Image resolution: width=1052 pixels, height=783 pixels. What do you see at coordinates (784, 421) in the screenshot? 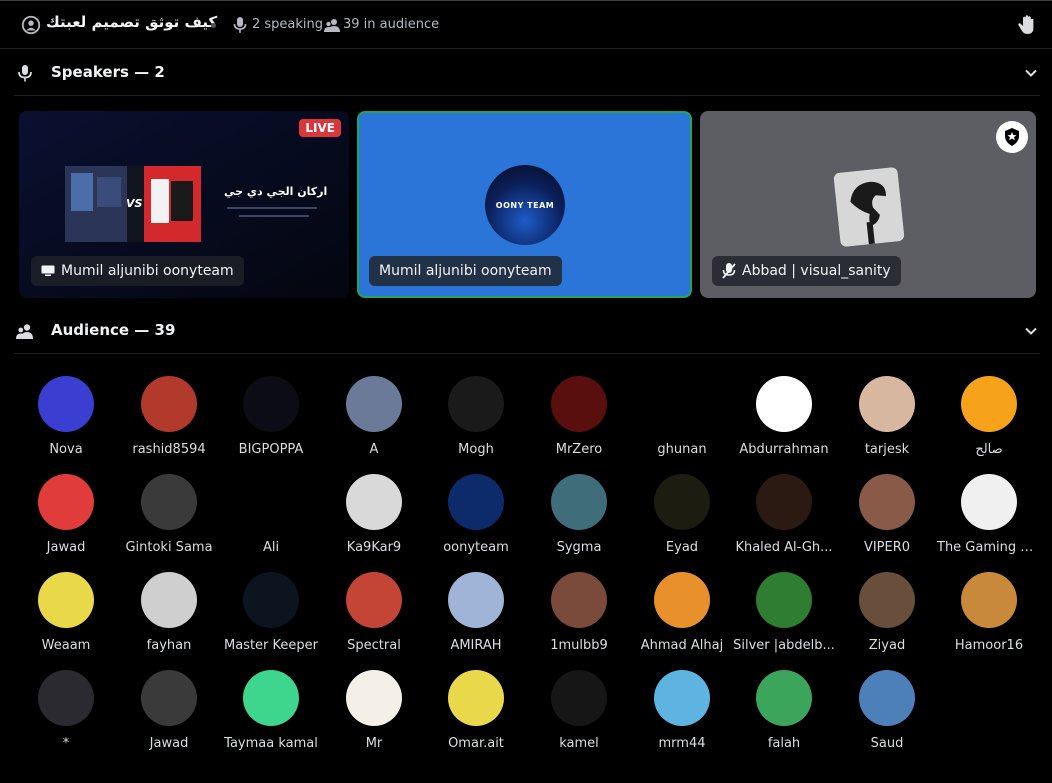
I see `audience-member: Abdurrahman` at bounding box center [784, 421].